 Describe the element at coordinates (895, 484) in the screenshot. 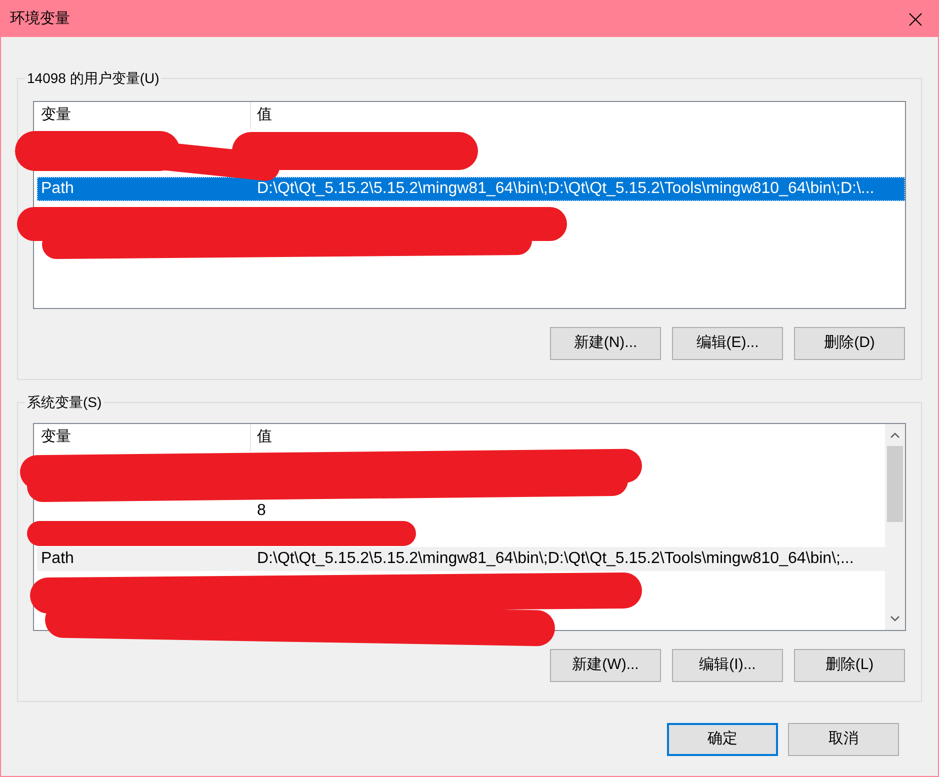

I see `scrollbar-thumb` at that location.